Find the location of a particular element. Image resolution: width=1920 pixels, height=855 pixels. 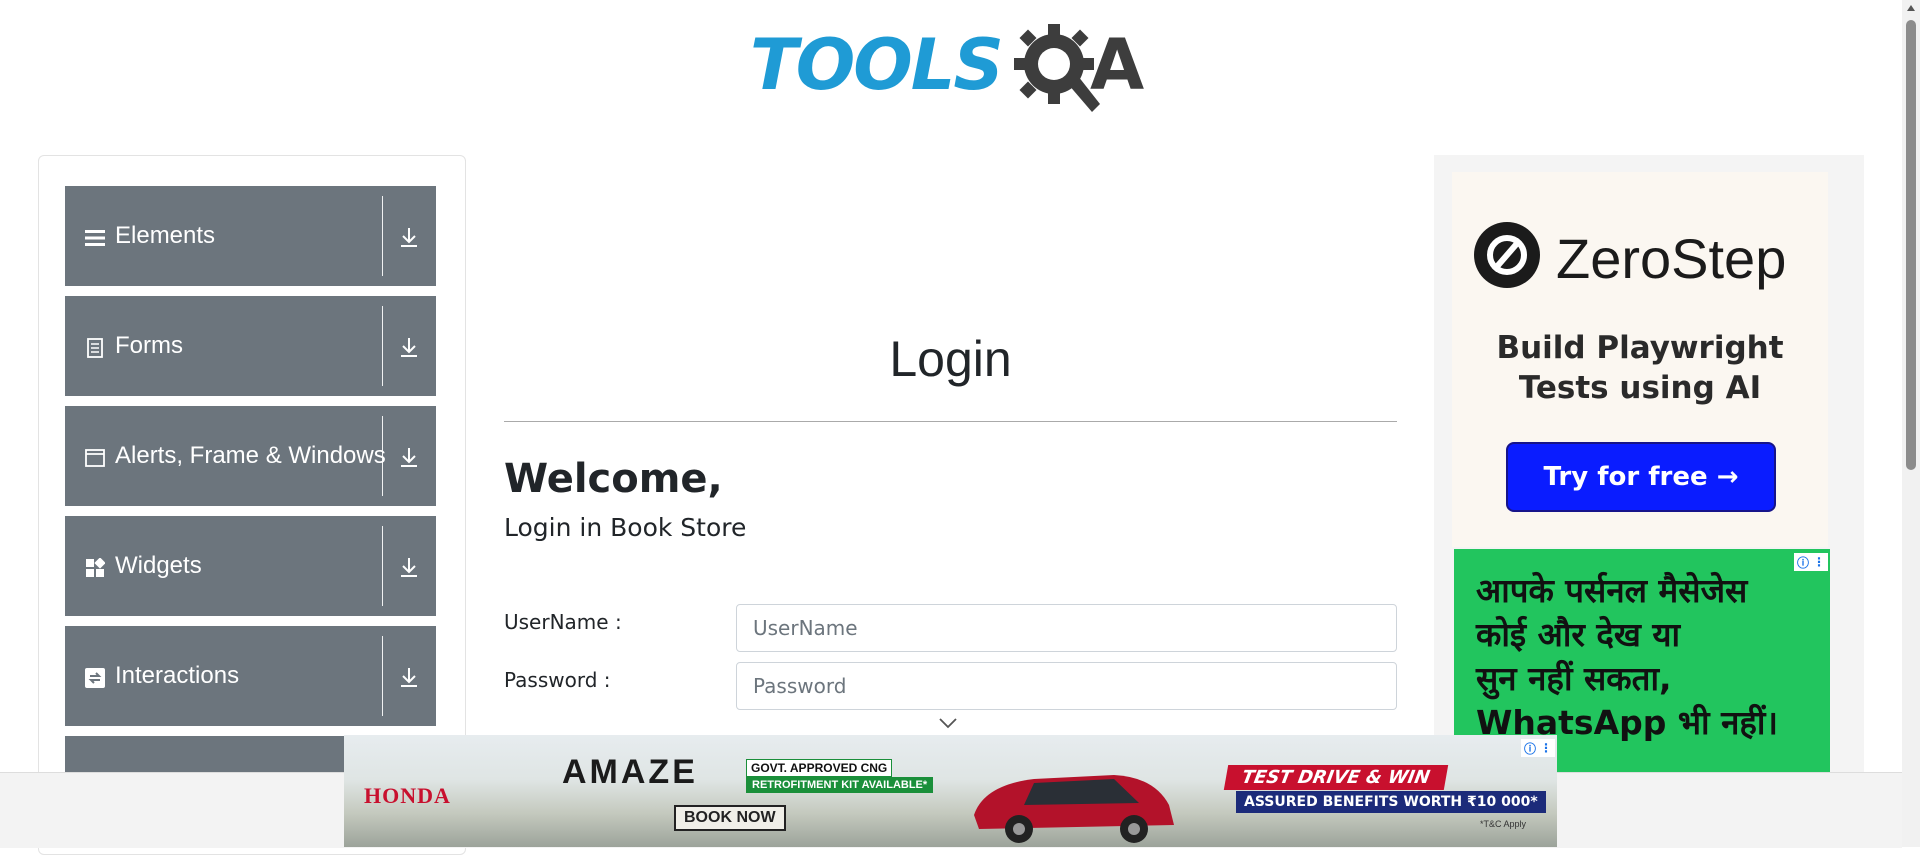

ad-line-1: आपके पर्सनल मैसेजेस is located at coordinates (1612, 590).